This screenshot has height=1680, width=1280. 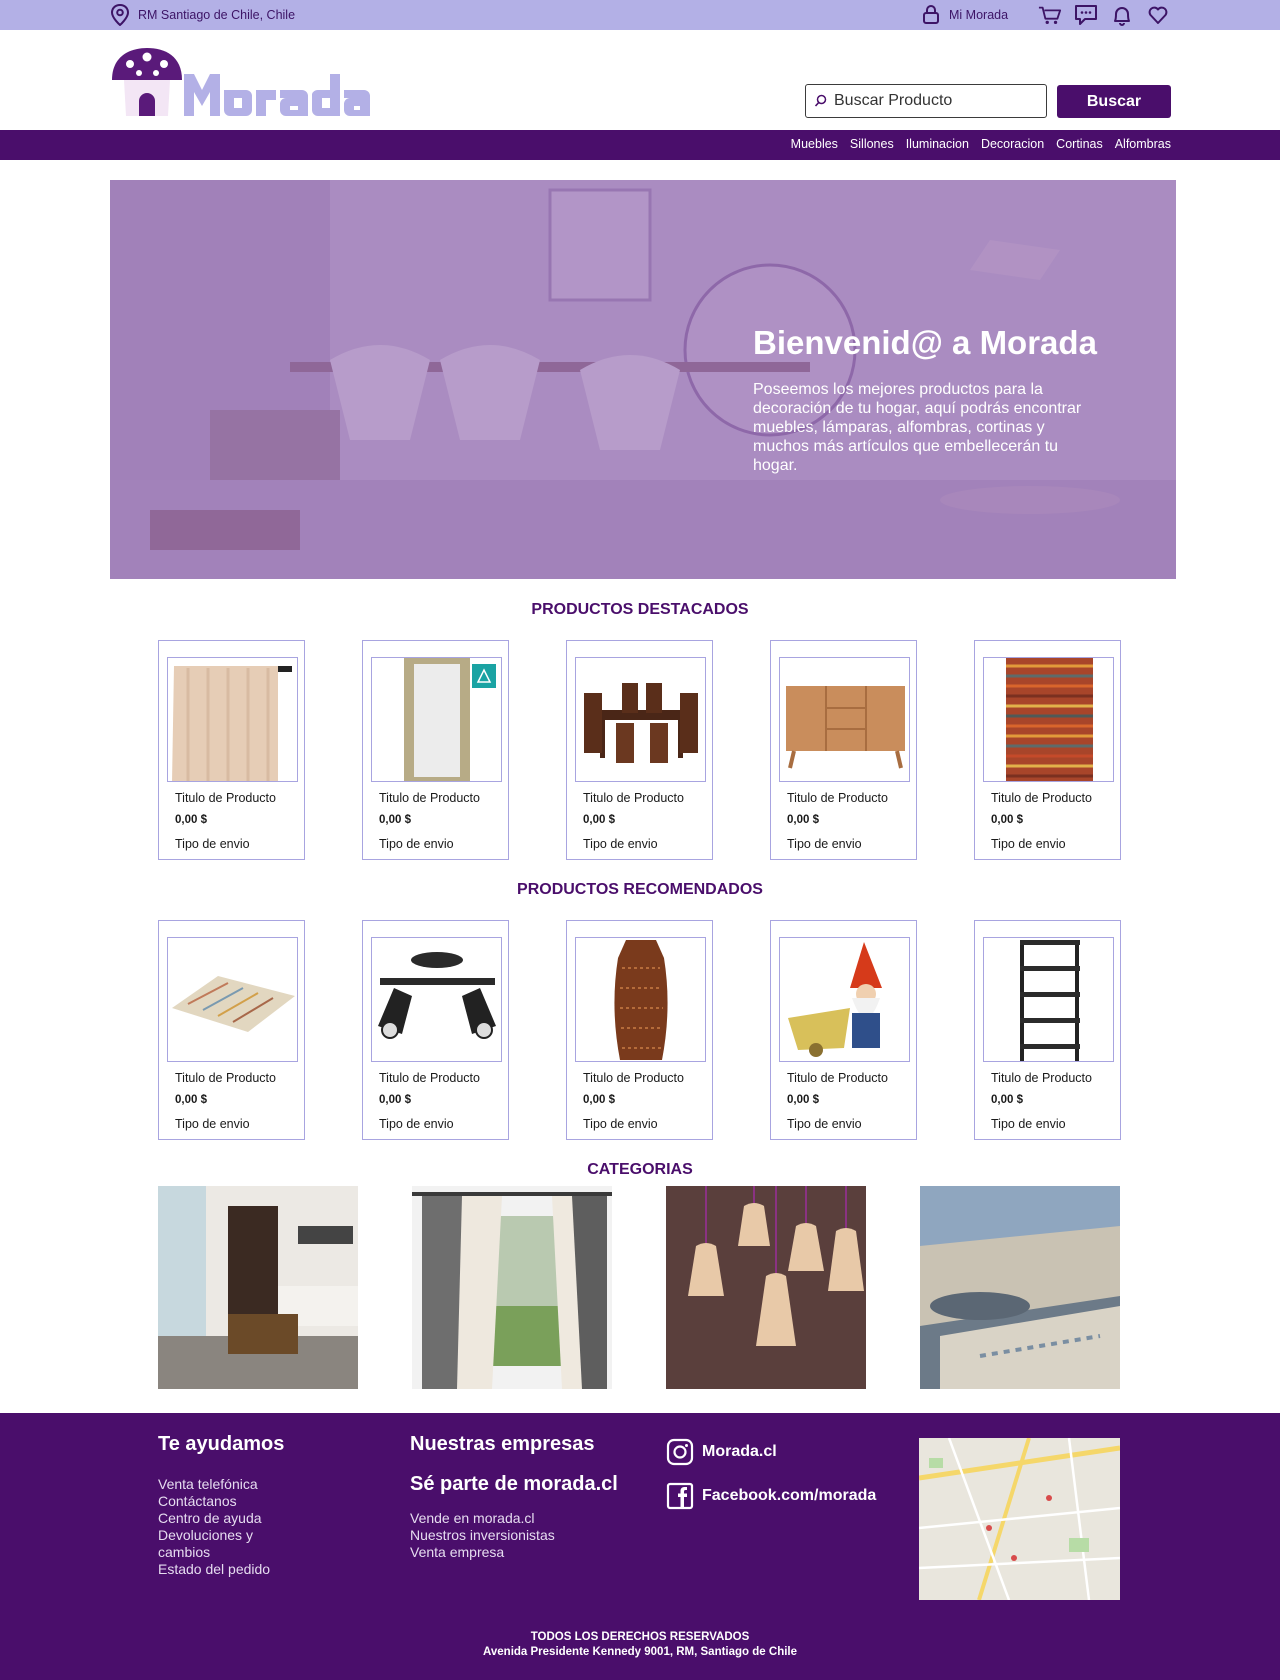 What do you see at coordinates (1019, 1519) in the screenshot?
I see `location-map` at bounding box center [1019, 1519].